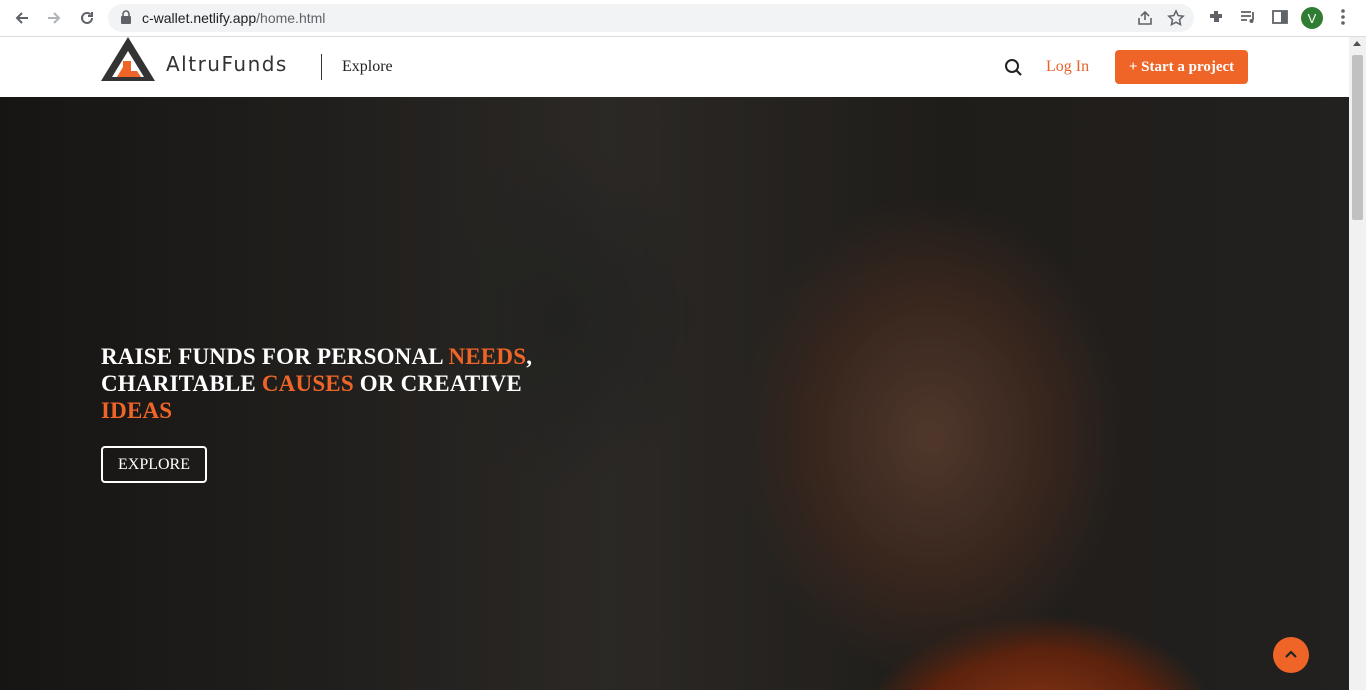 The width and height of the screenshot is (1366, 690). I want to click on login-link: Log In, so click(1067, 67).